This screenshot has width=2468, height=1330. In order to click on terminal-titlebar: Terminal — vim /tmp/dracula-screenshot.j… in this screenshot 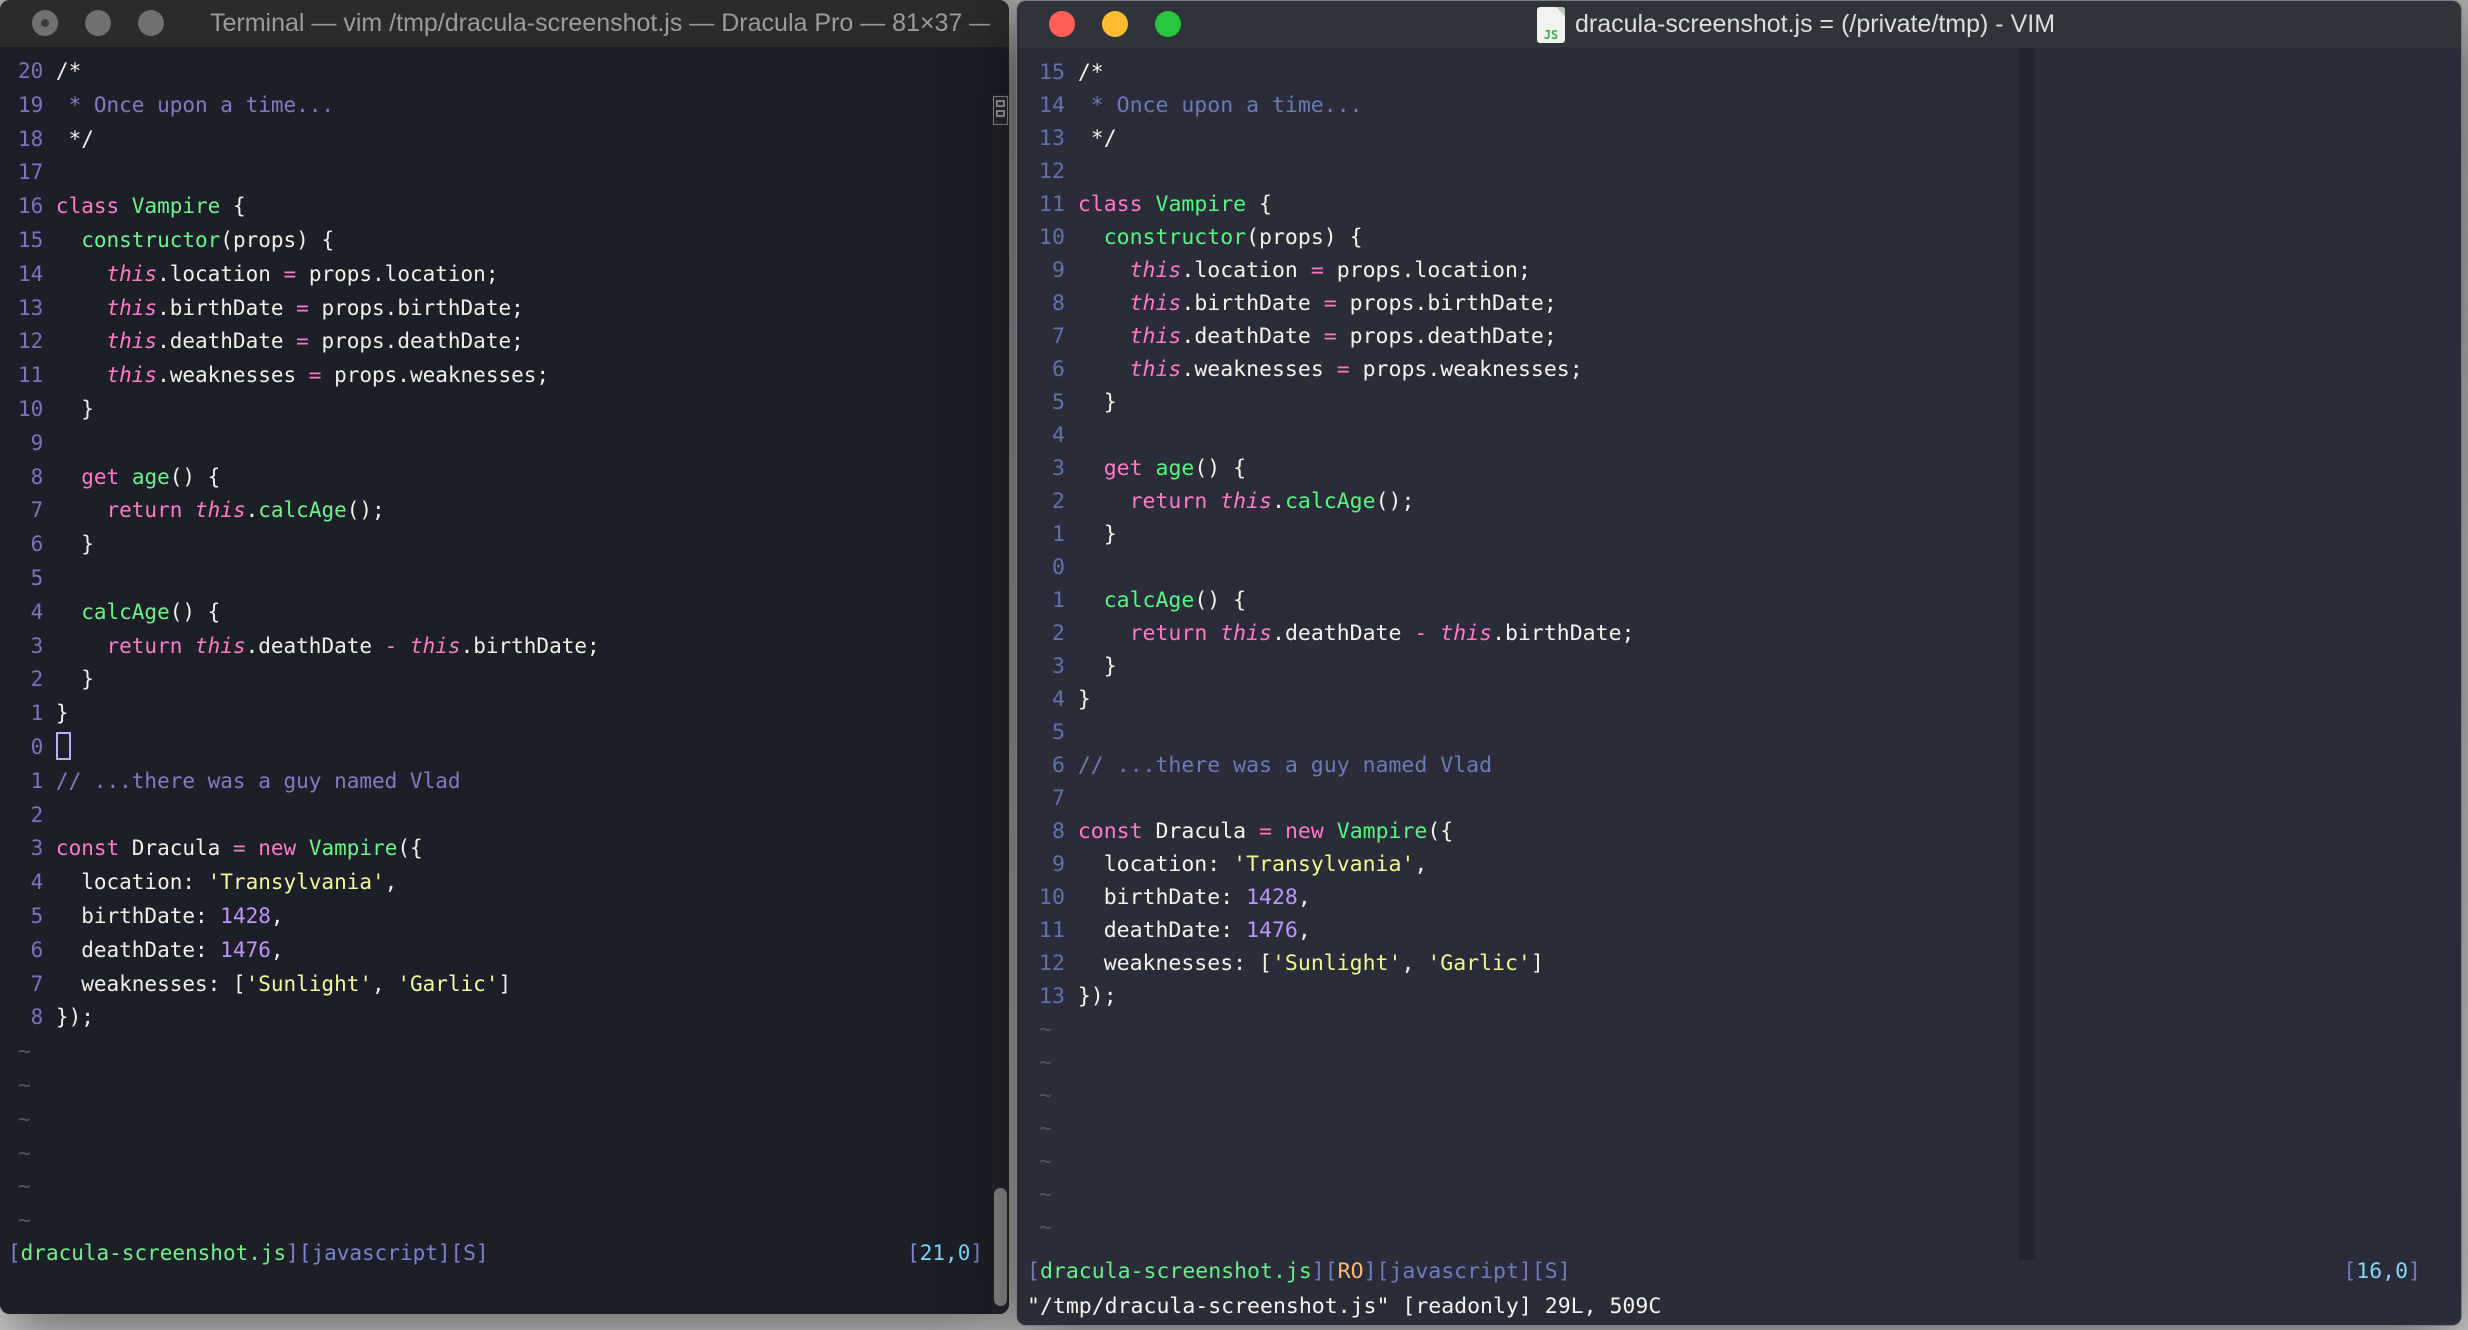, I will do `click(504, 24)`.